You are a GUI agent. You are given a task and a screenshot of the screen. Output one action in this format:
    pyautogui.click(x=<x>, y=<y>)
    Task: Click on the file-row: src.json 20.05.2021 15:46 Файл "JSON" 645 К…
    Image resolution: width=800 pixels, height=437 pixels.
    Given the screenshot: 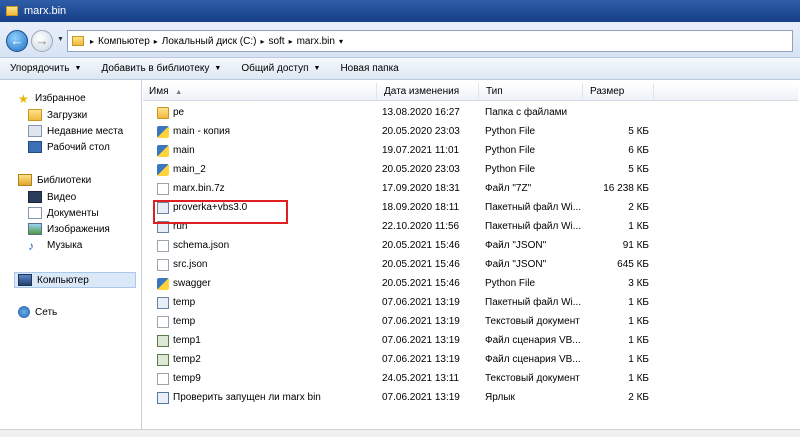 What is the action you would take?
    pyautogui.click(x=398, y=264)
    